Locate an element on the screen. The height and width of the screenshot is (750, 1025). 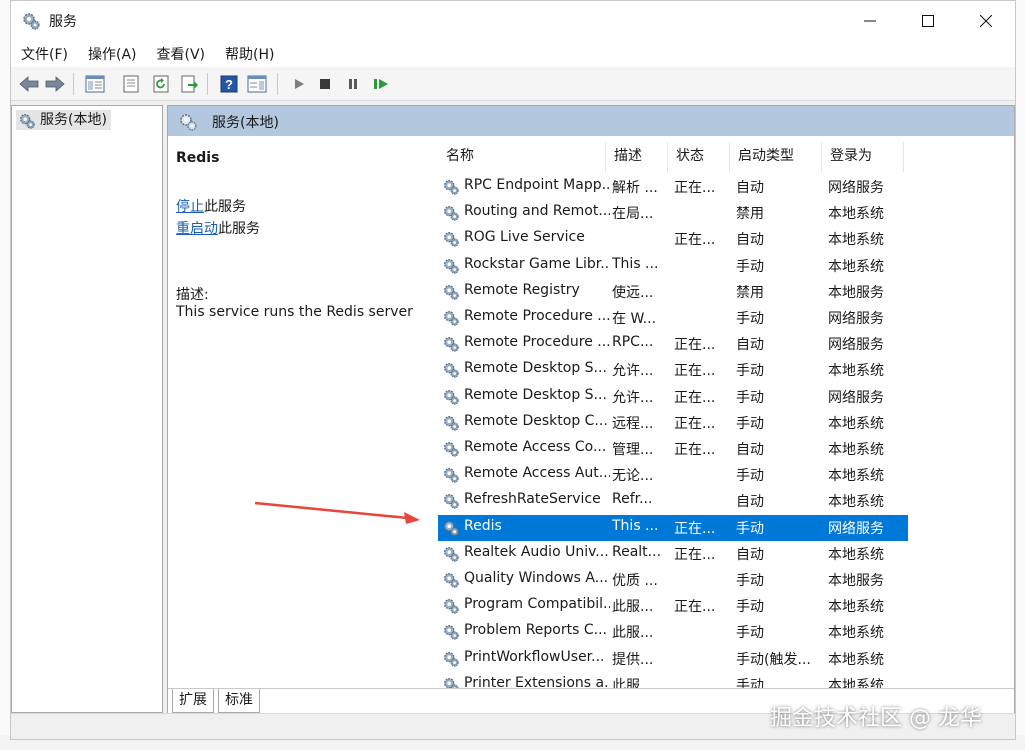
tree-item-label: 服务(本地) is located at coordinates (73, 120).